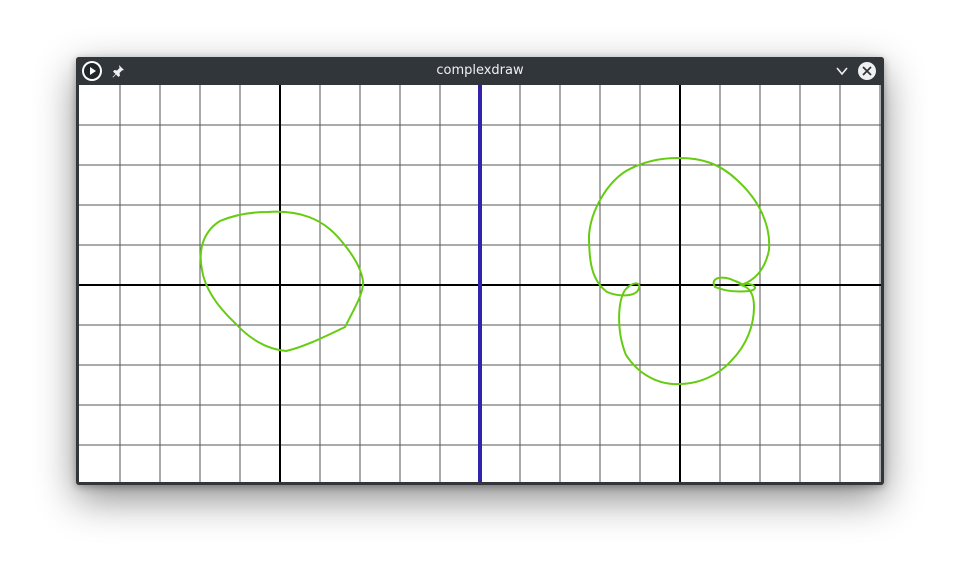 Image resolution: width=960 pixels, height=580 pixels. I want to click on input-curve, so click(282, 281).